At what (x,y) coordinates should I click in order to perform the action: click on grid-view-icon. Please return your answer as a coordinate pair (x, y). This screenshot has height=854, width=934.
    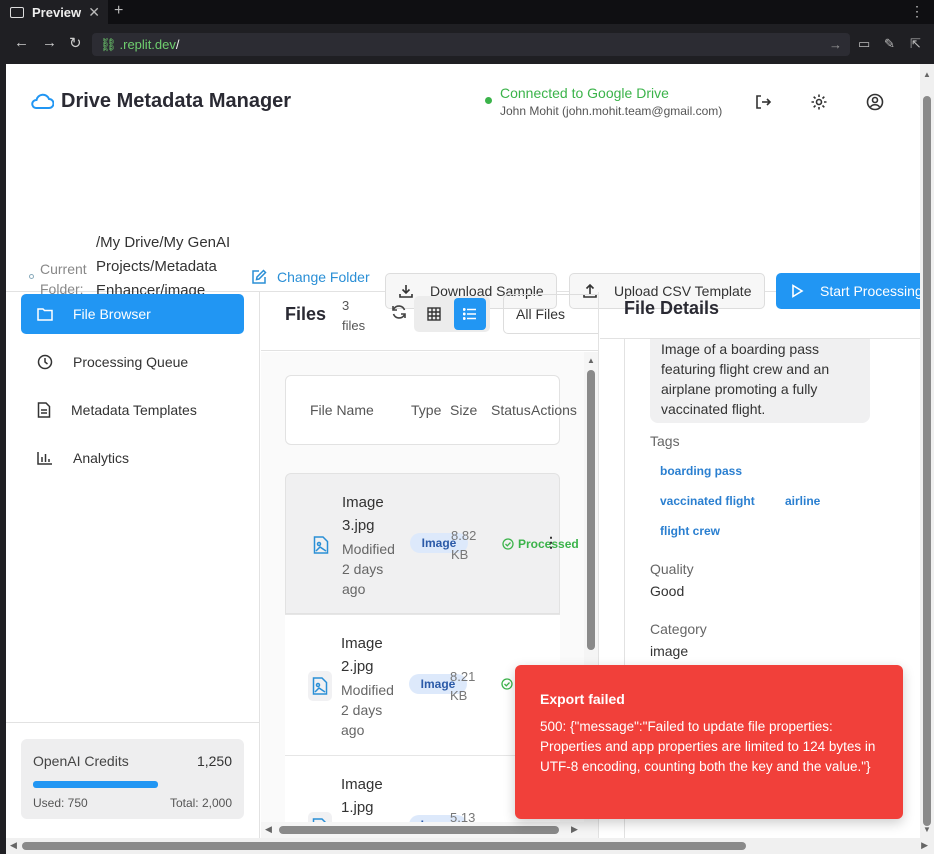
    Looking at the image, I should click on (434, 314).